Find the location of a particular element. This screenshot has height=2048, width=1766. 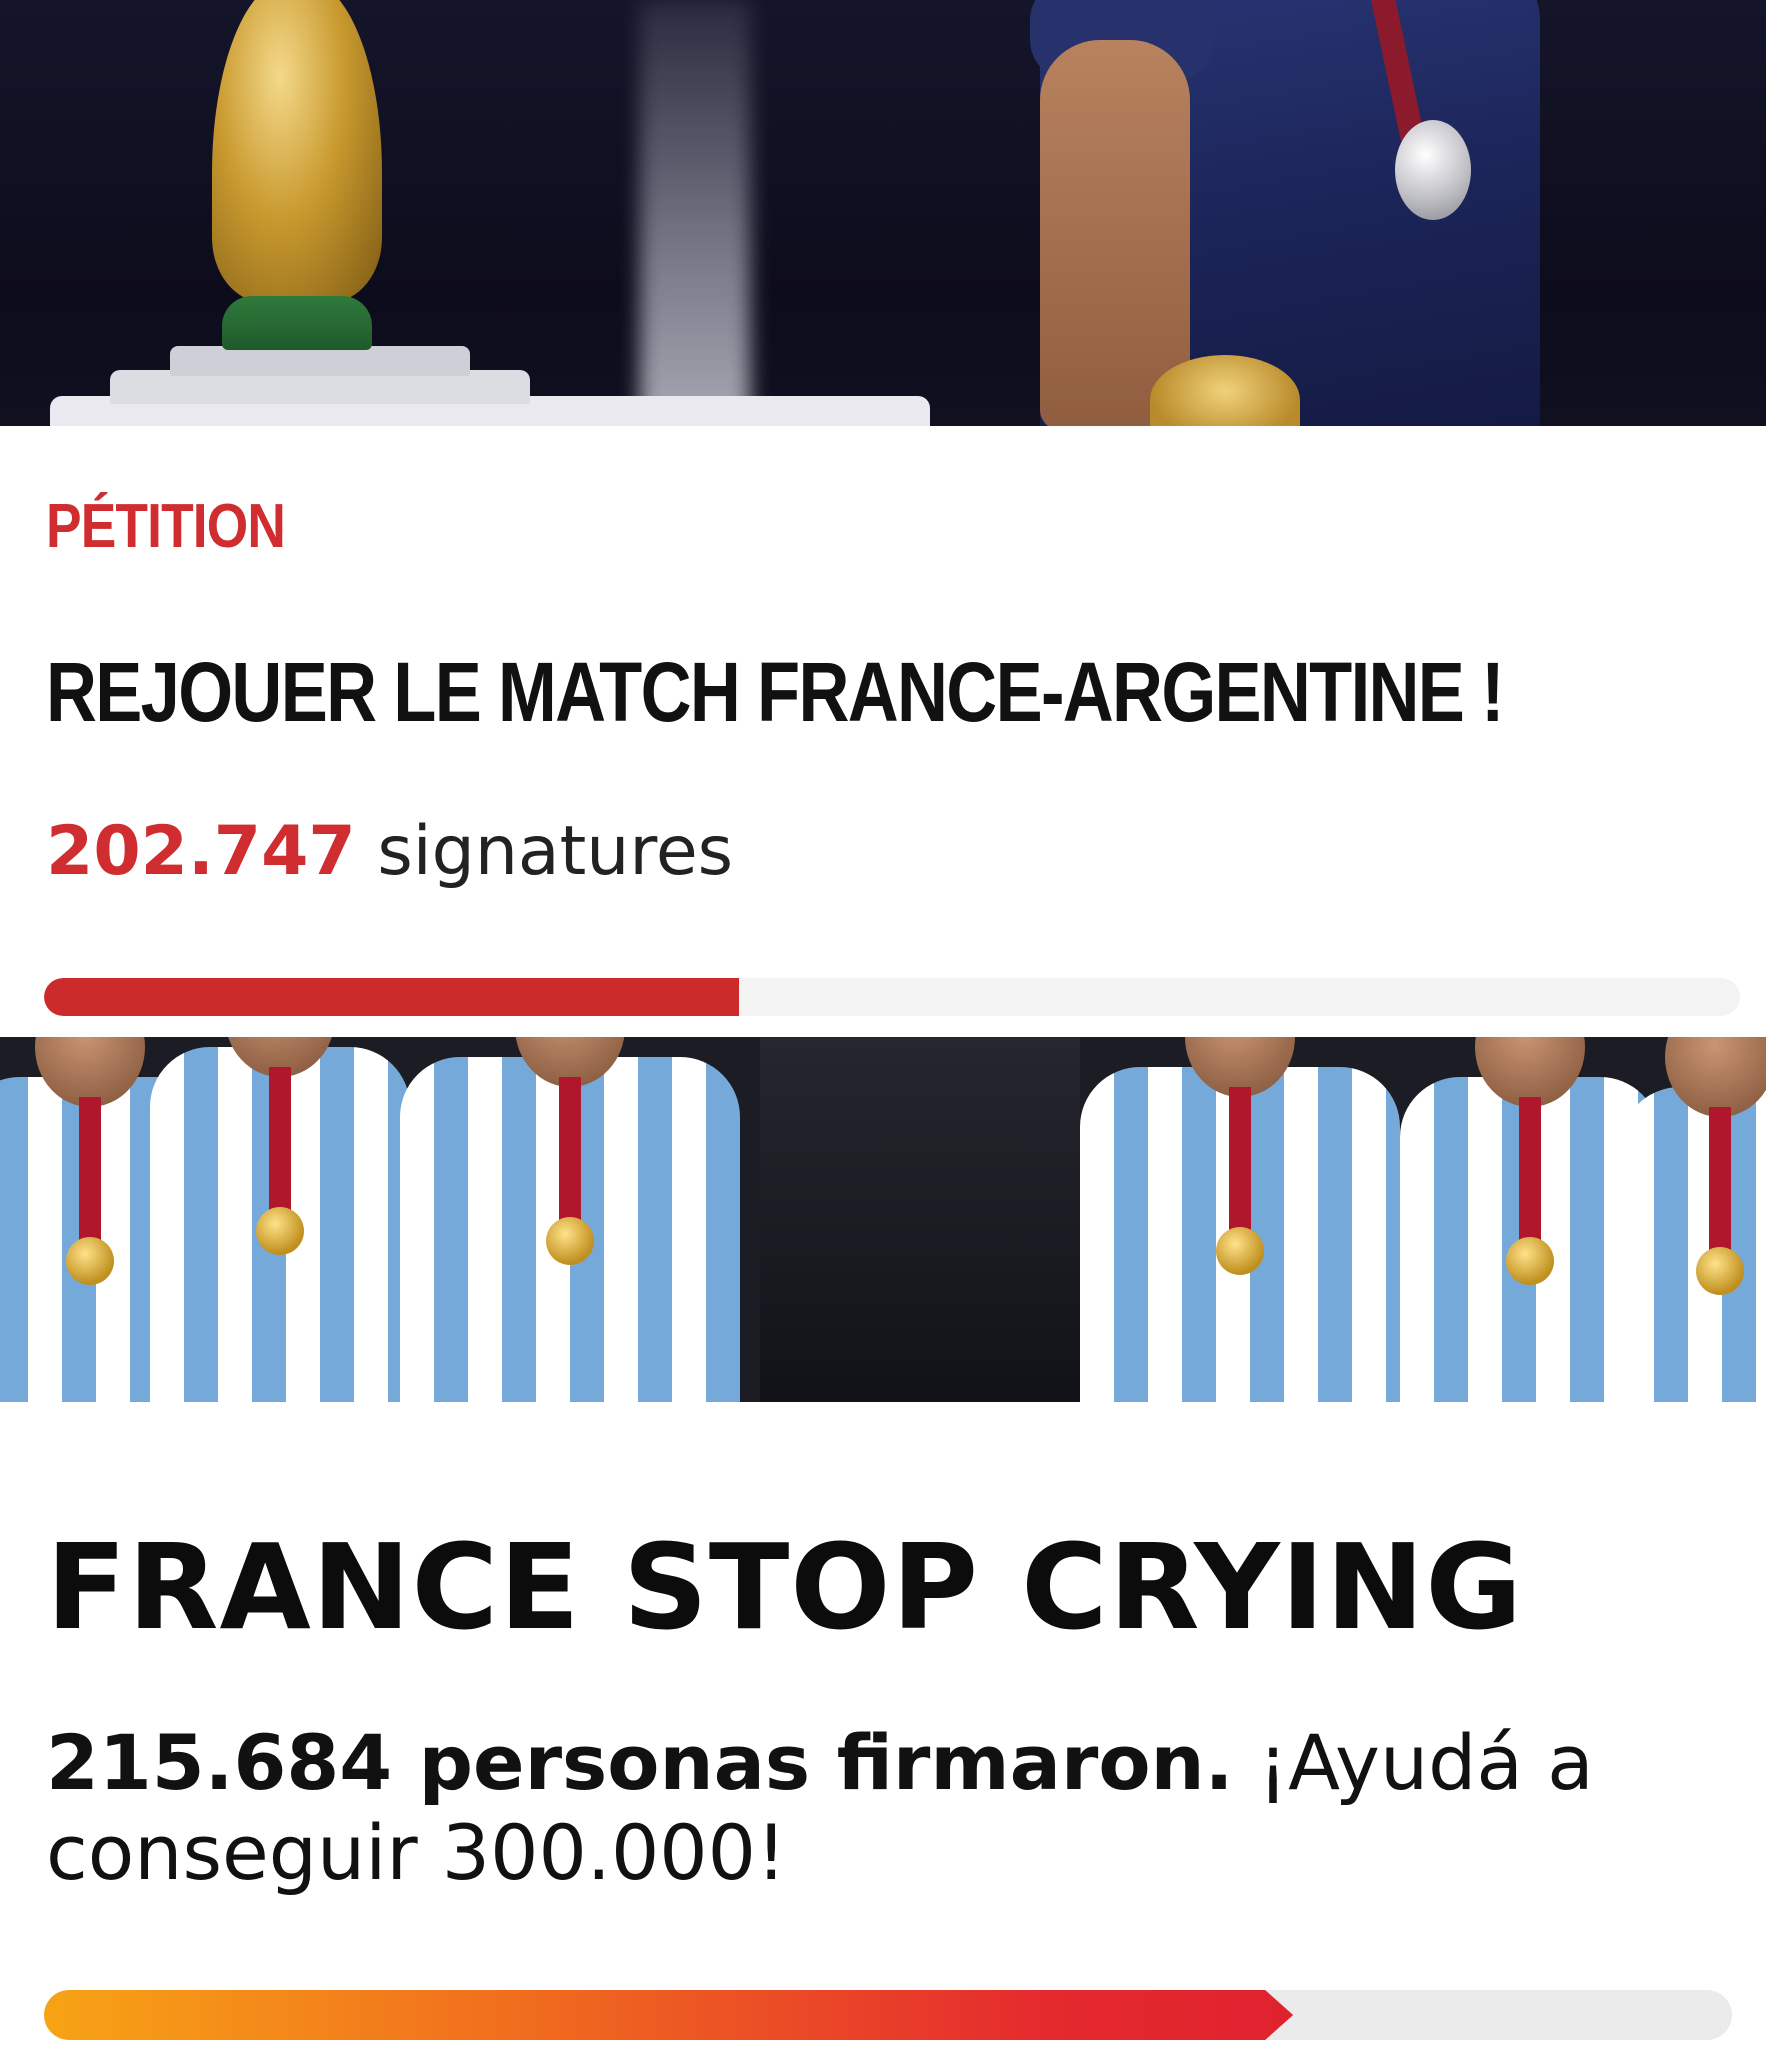

trophy-base is located at coordinates (297, 323).